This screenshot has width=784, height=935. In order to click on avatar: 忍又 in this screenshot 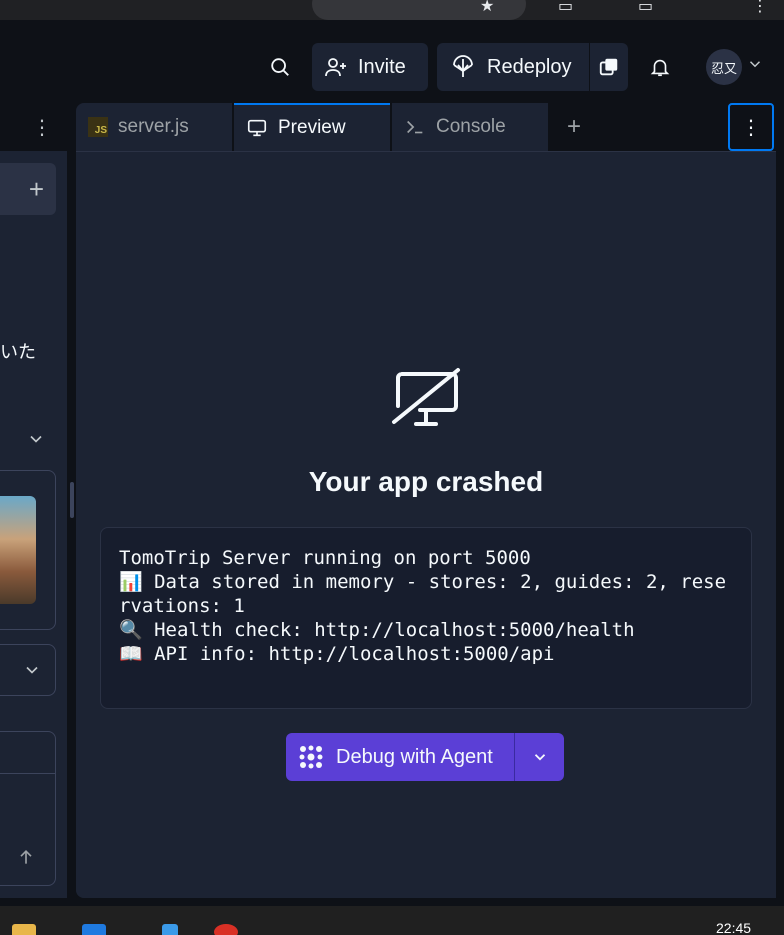, I will do `click(724, 67)`.